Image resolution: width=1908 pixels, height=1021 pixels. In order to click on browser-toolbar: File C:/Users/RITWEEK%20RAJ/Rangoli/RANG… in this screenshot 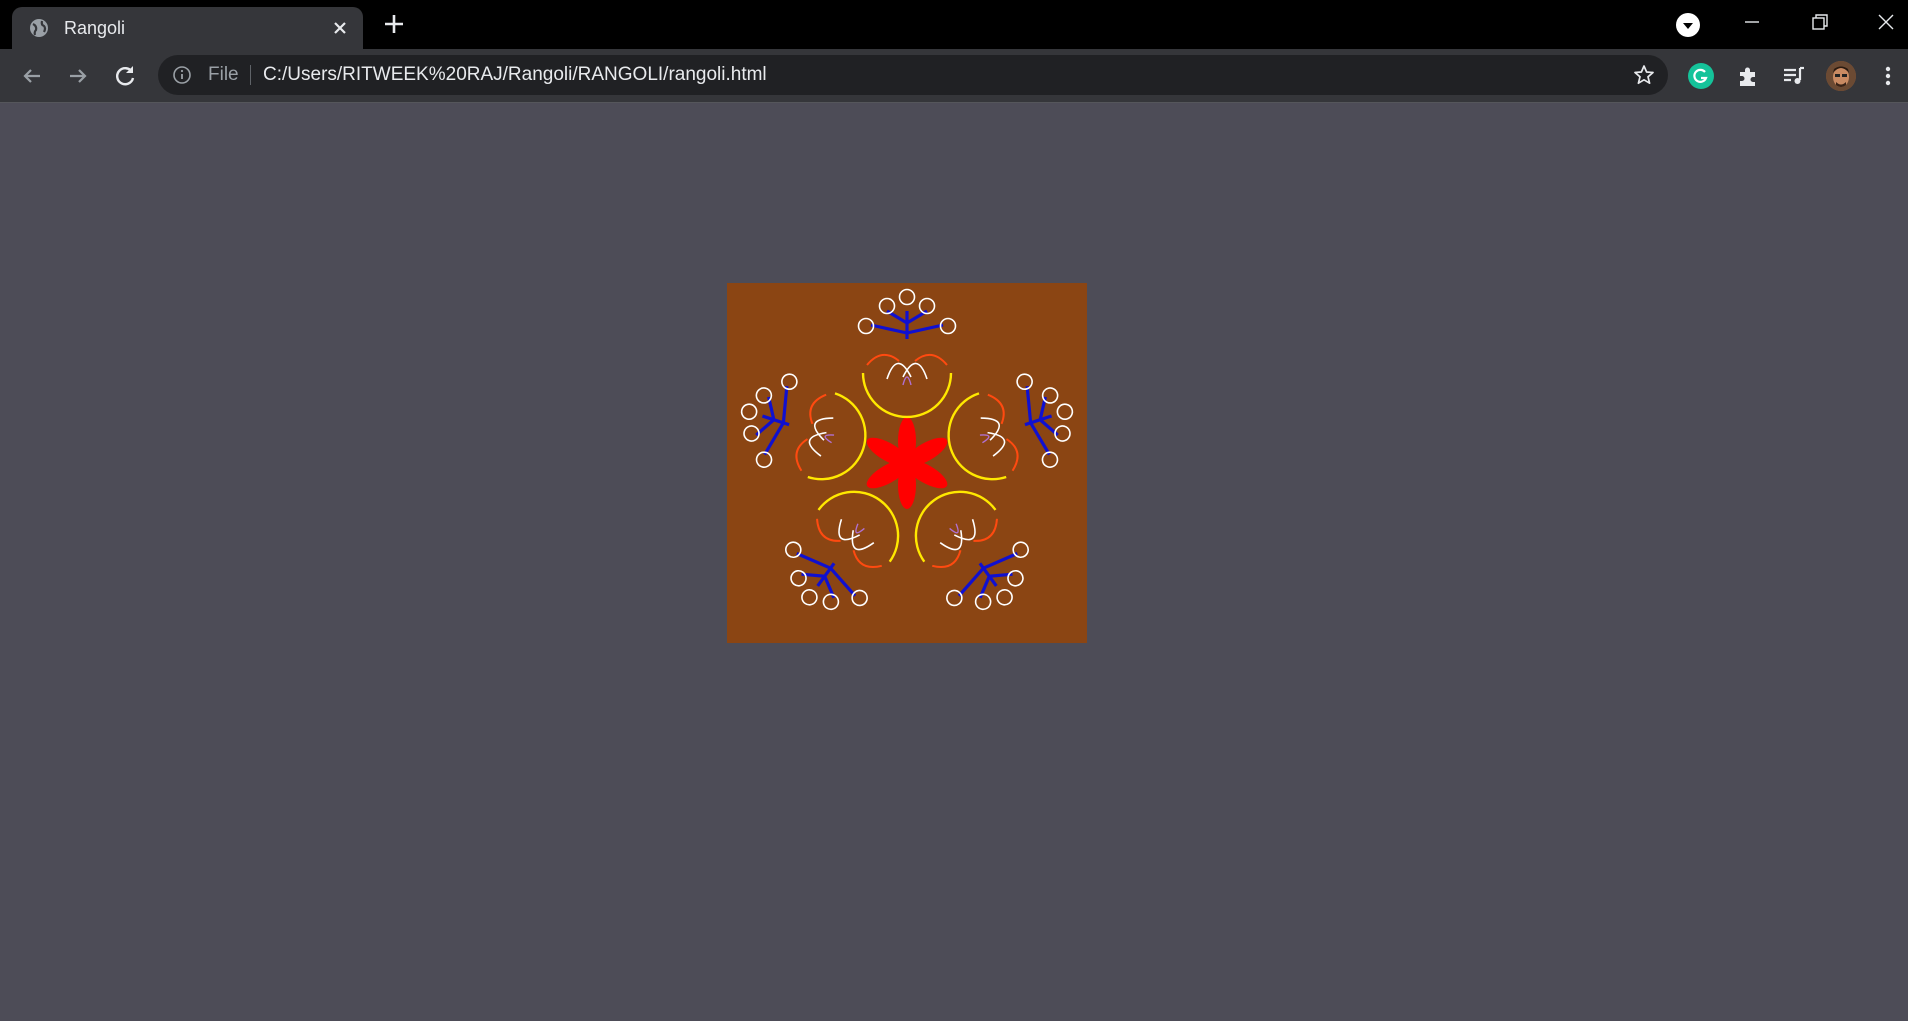, I will do `click(954, 76)`.